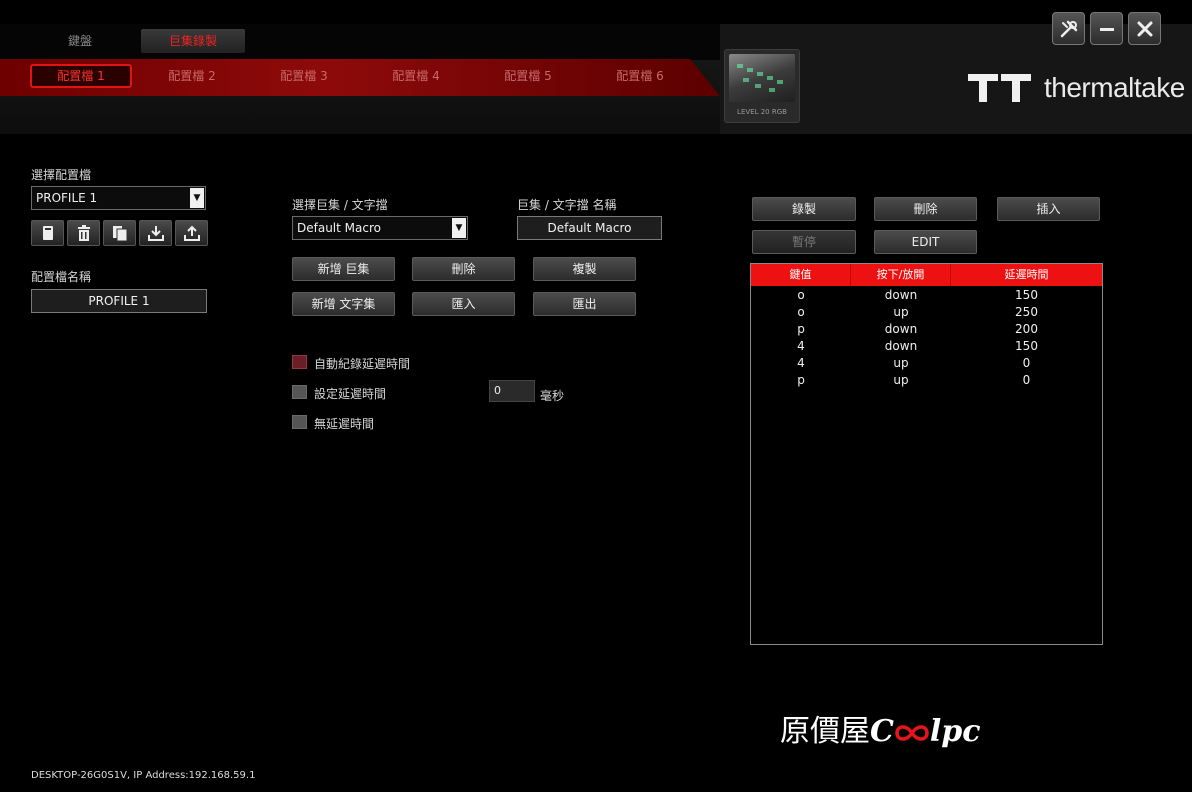  What do you see at coordinates (882, 731) in the screenshot?
I see `watermark-c: C` at bounding box center [882, 731].